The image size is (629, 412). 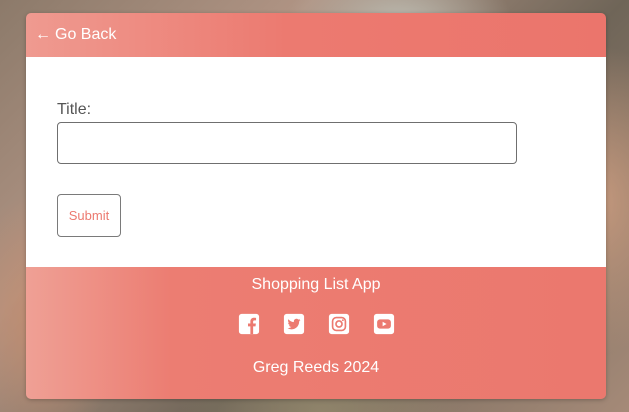 What do you see at coordinates (86, 34) in the screenshot?
I see `go-back-label: Go Back` at bounding box center [86, 34].